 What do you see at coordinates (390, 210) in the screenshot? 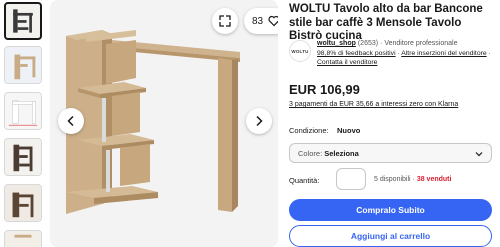
I see `buy-now-button: Compralo Subito` at bounding box center [390, 210].